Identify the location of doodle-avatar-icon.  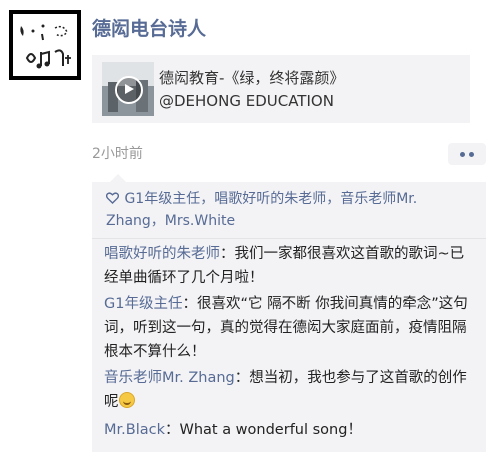
(45, 46).